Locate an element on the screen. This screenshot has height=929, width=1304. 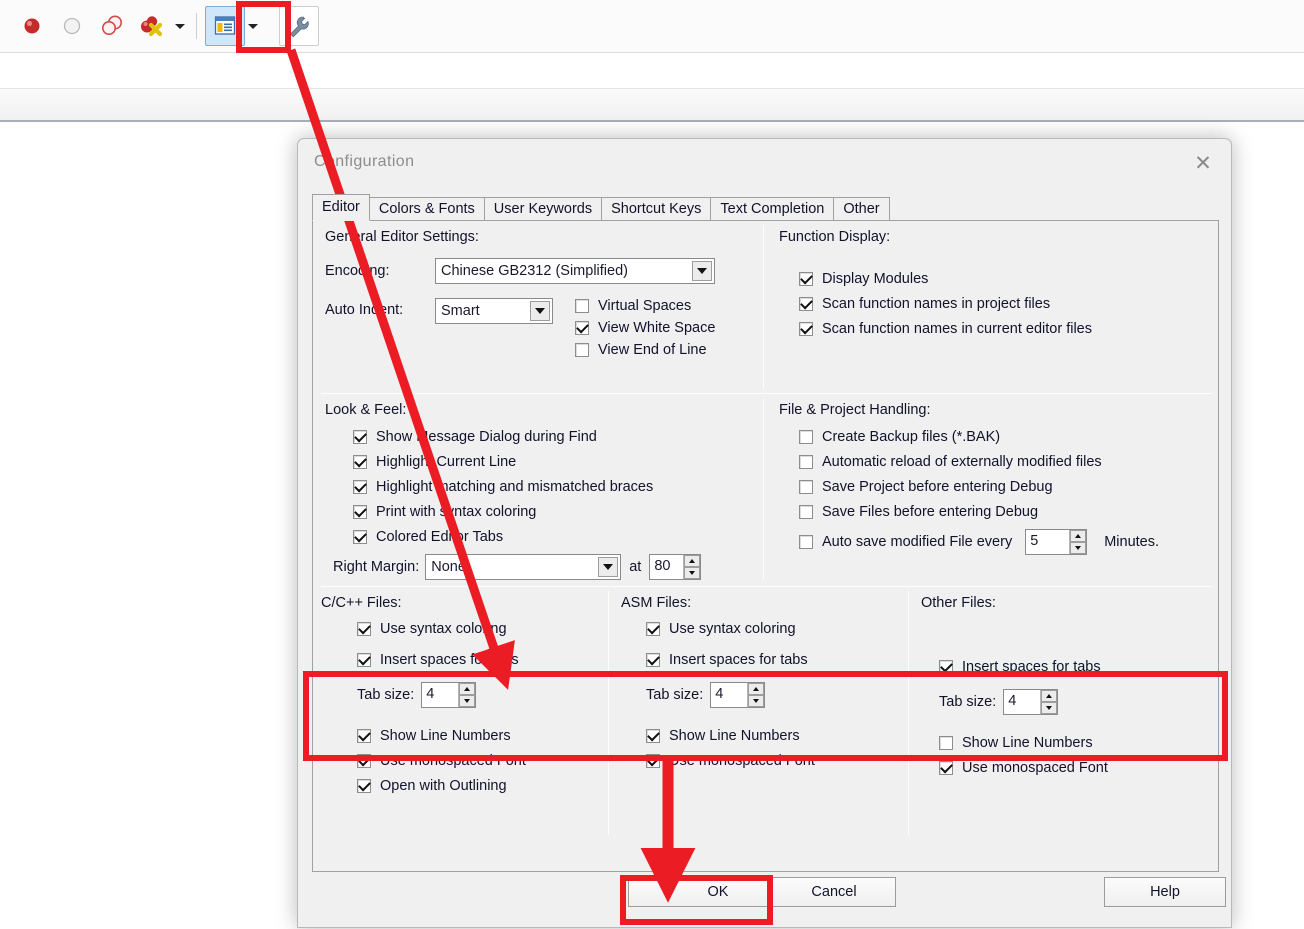
tab-label: Other is located at coordinates (861, 209).